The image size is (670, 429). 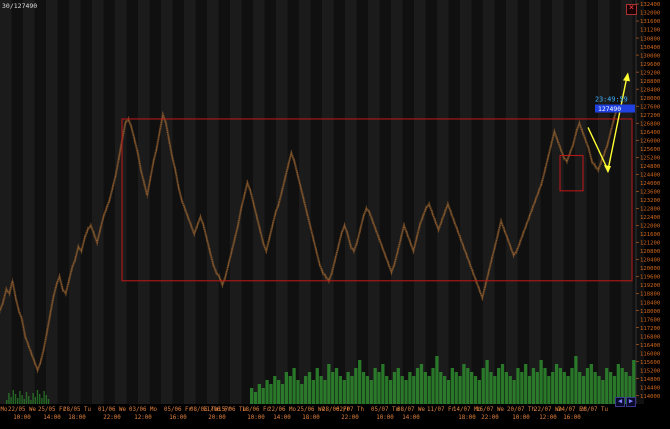 What do you see at coordinates (631, 402) in the screenshot?
I see `scroll-right-button: ▶` at bounding box center [631, 402].